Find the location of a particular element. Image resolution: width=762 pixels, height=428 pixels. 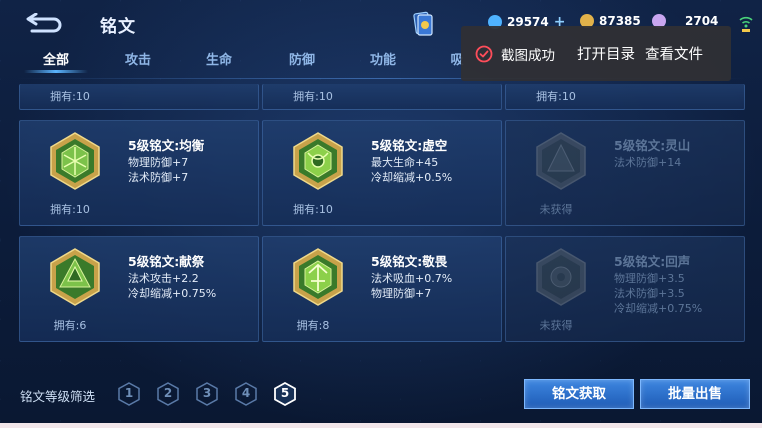

tab-defense: 防御 is located at coordinates (302, 63).